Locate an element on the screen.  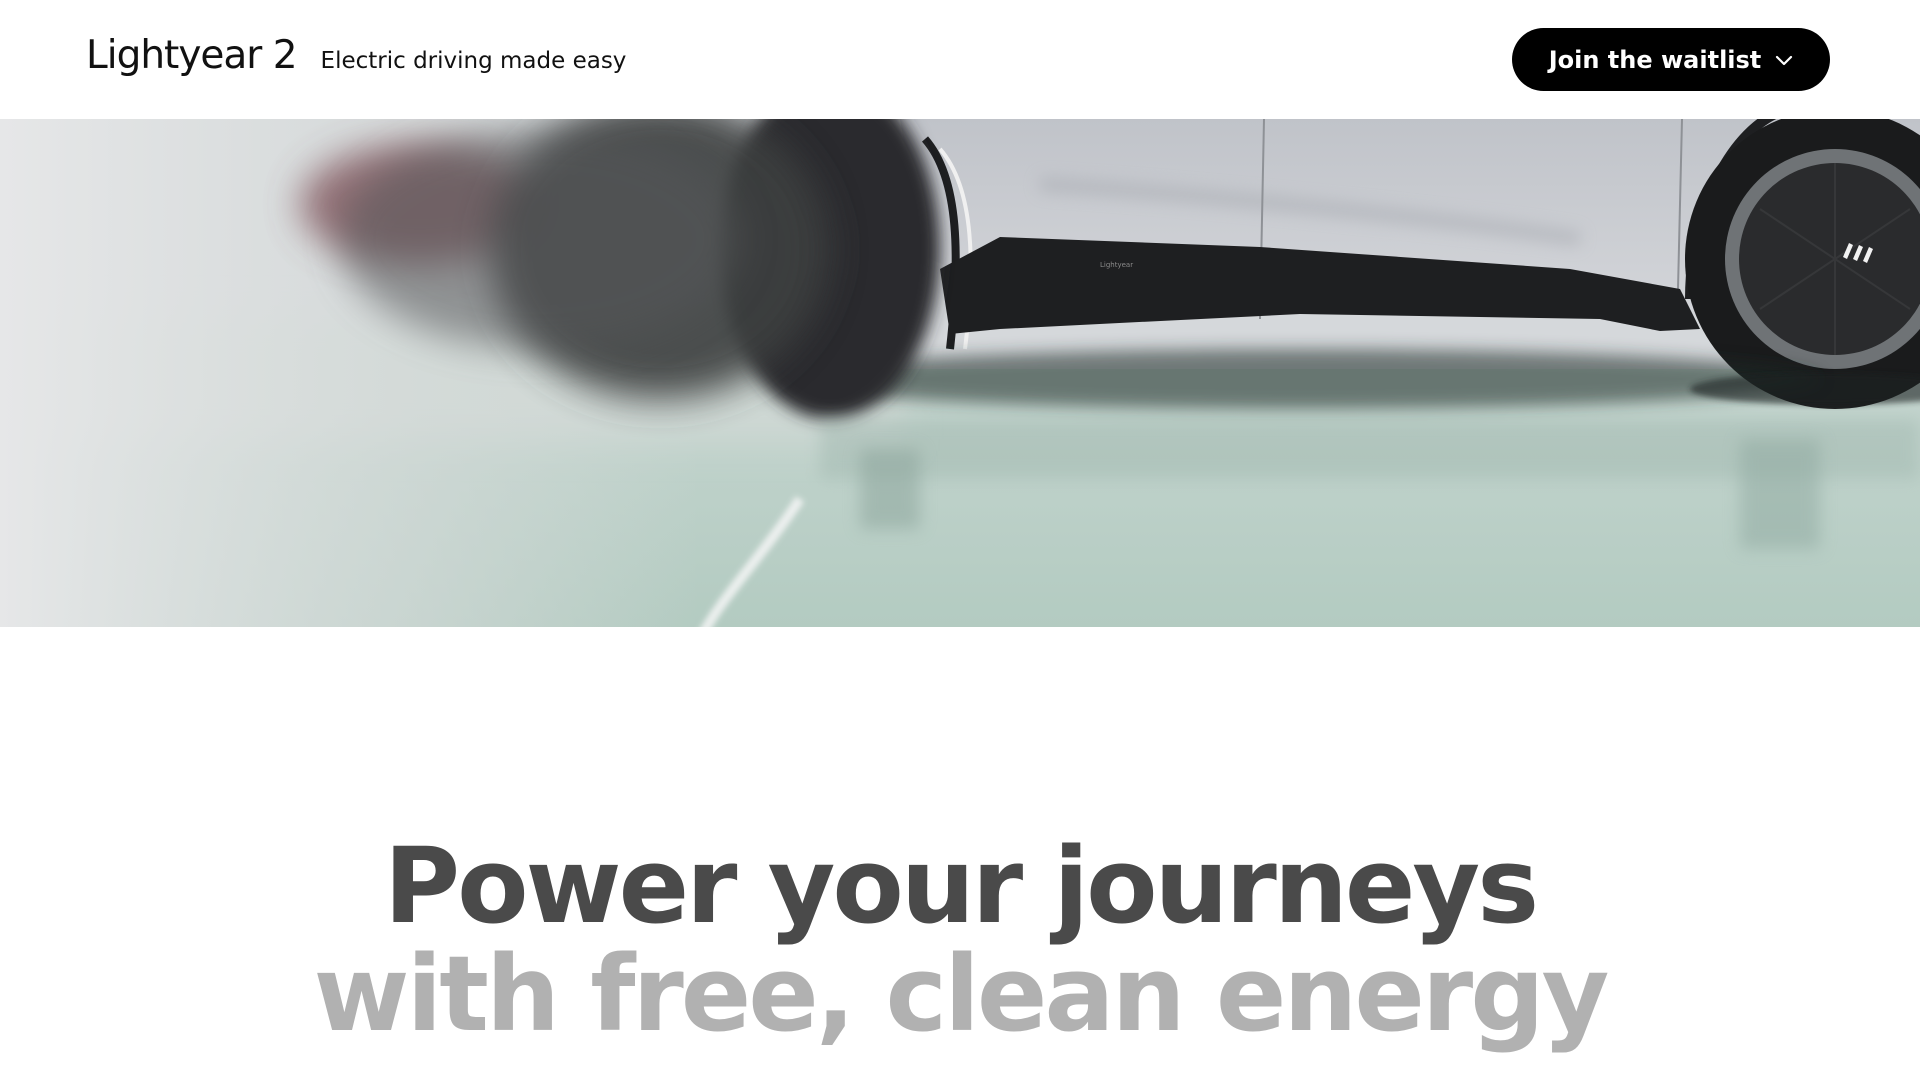
join-waitlist-button: Join the waitlist is located at coordinates (1671, 59).